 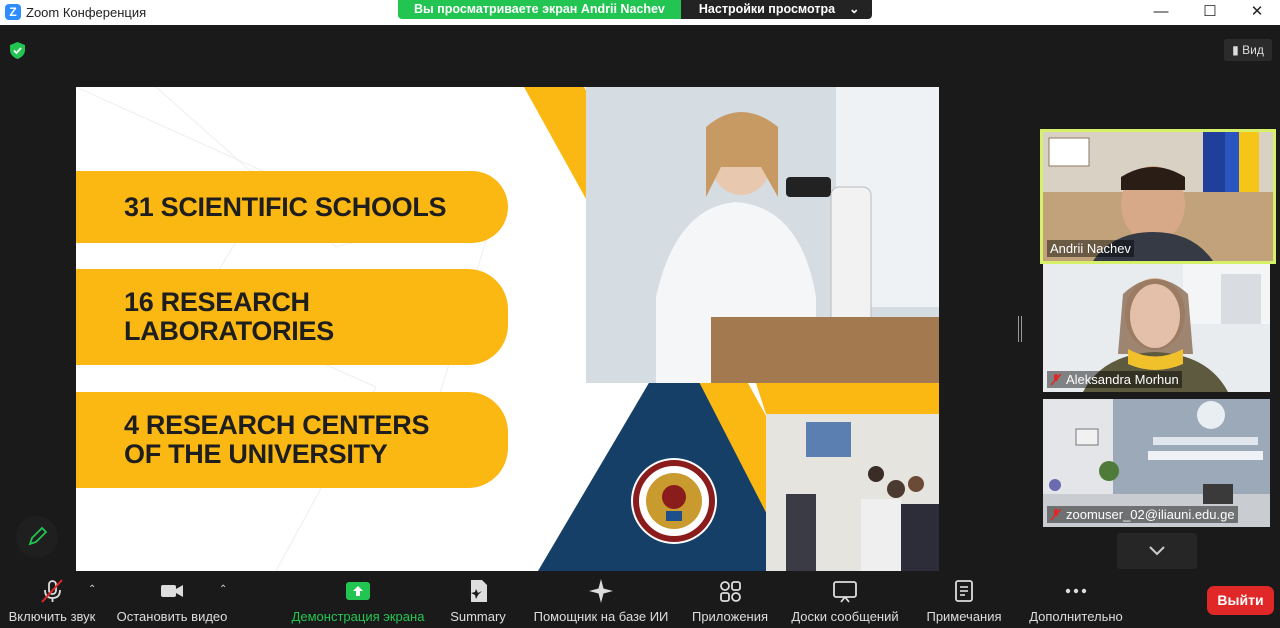 What do you see at coordinates (767, 9) in the screenshot?
I see `view-settings-label: Настройки просмотра` at bounding box center [767, 9].